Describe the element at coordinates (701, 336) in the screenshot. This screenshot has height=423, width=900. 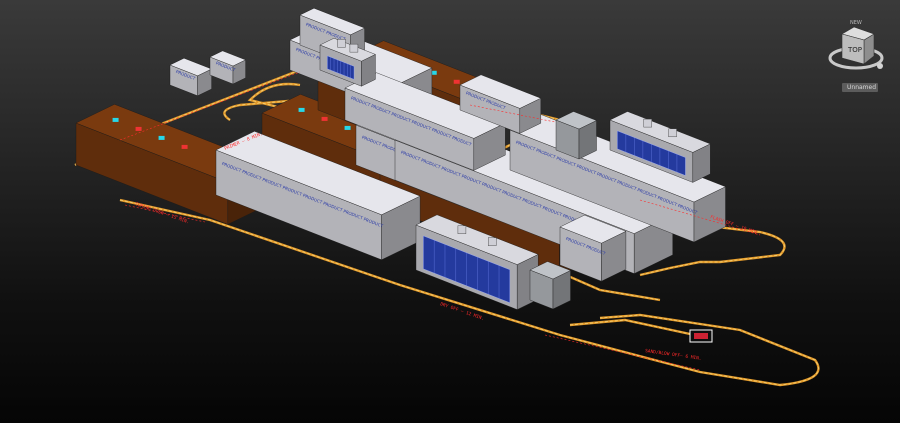
I see `part-cart-load` at that location.